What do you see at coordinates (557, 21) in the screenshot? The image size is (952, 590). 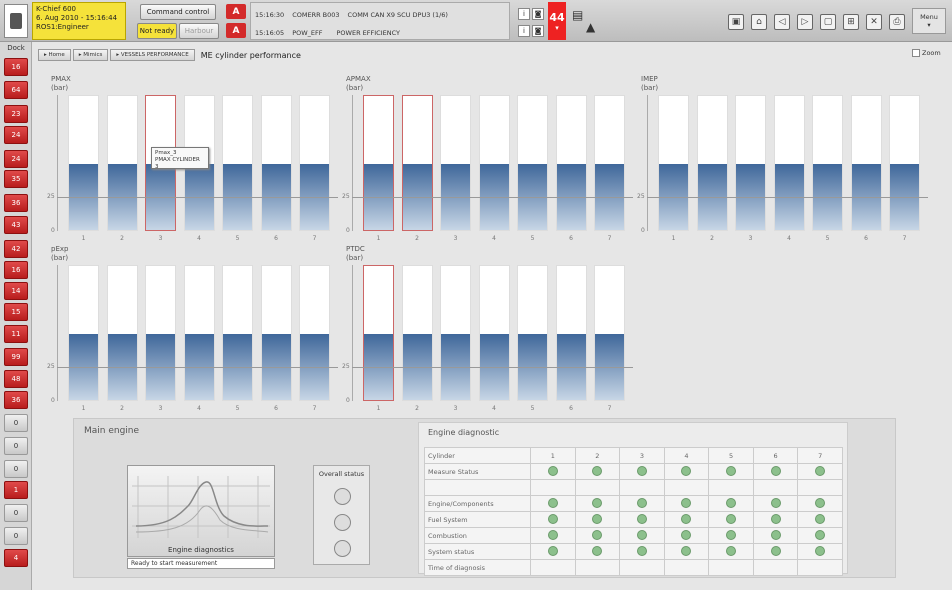 I see `alarm-count-badge: 44 ▾` at bounding box center [557, 21].